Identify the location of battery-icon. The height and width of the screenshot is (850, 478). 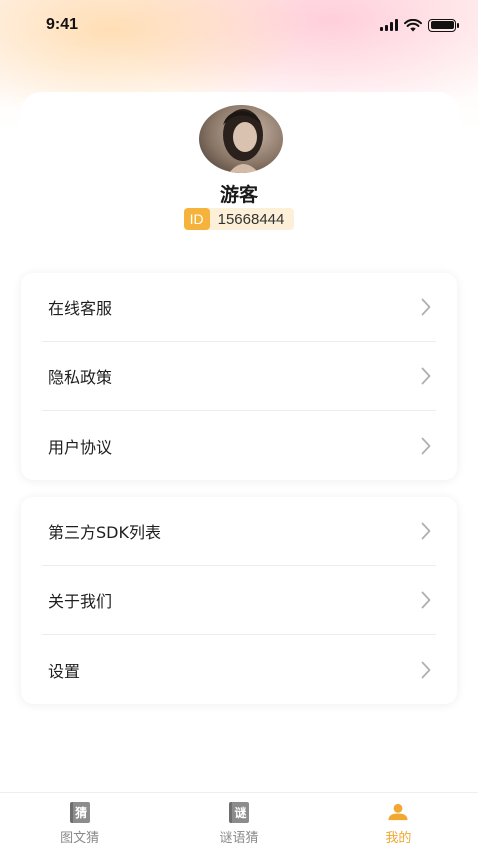
(443, 25).